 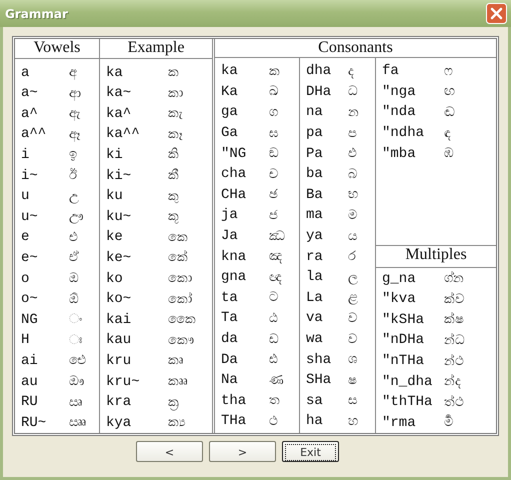 What do you see at coordinates (315, 421) in the screenshot?
I see `code-cell-text: ha` at bounding box center [315, 421].